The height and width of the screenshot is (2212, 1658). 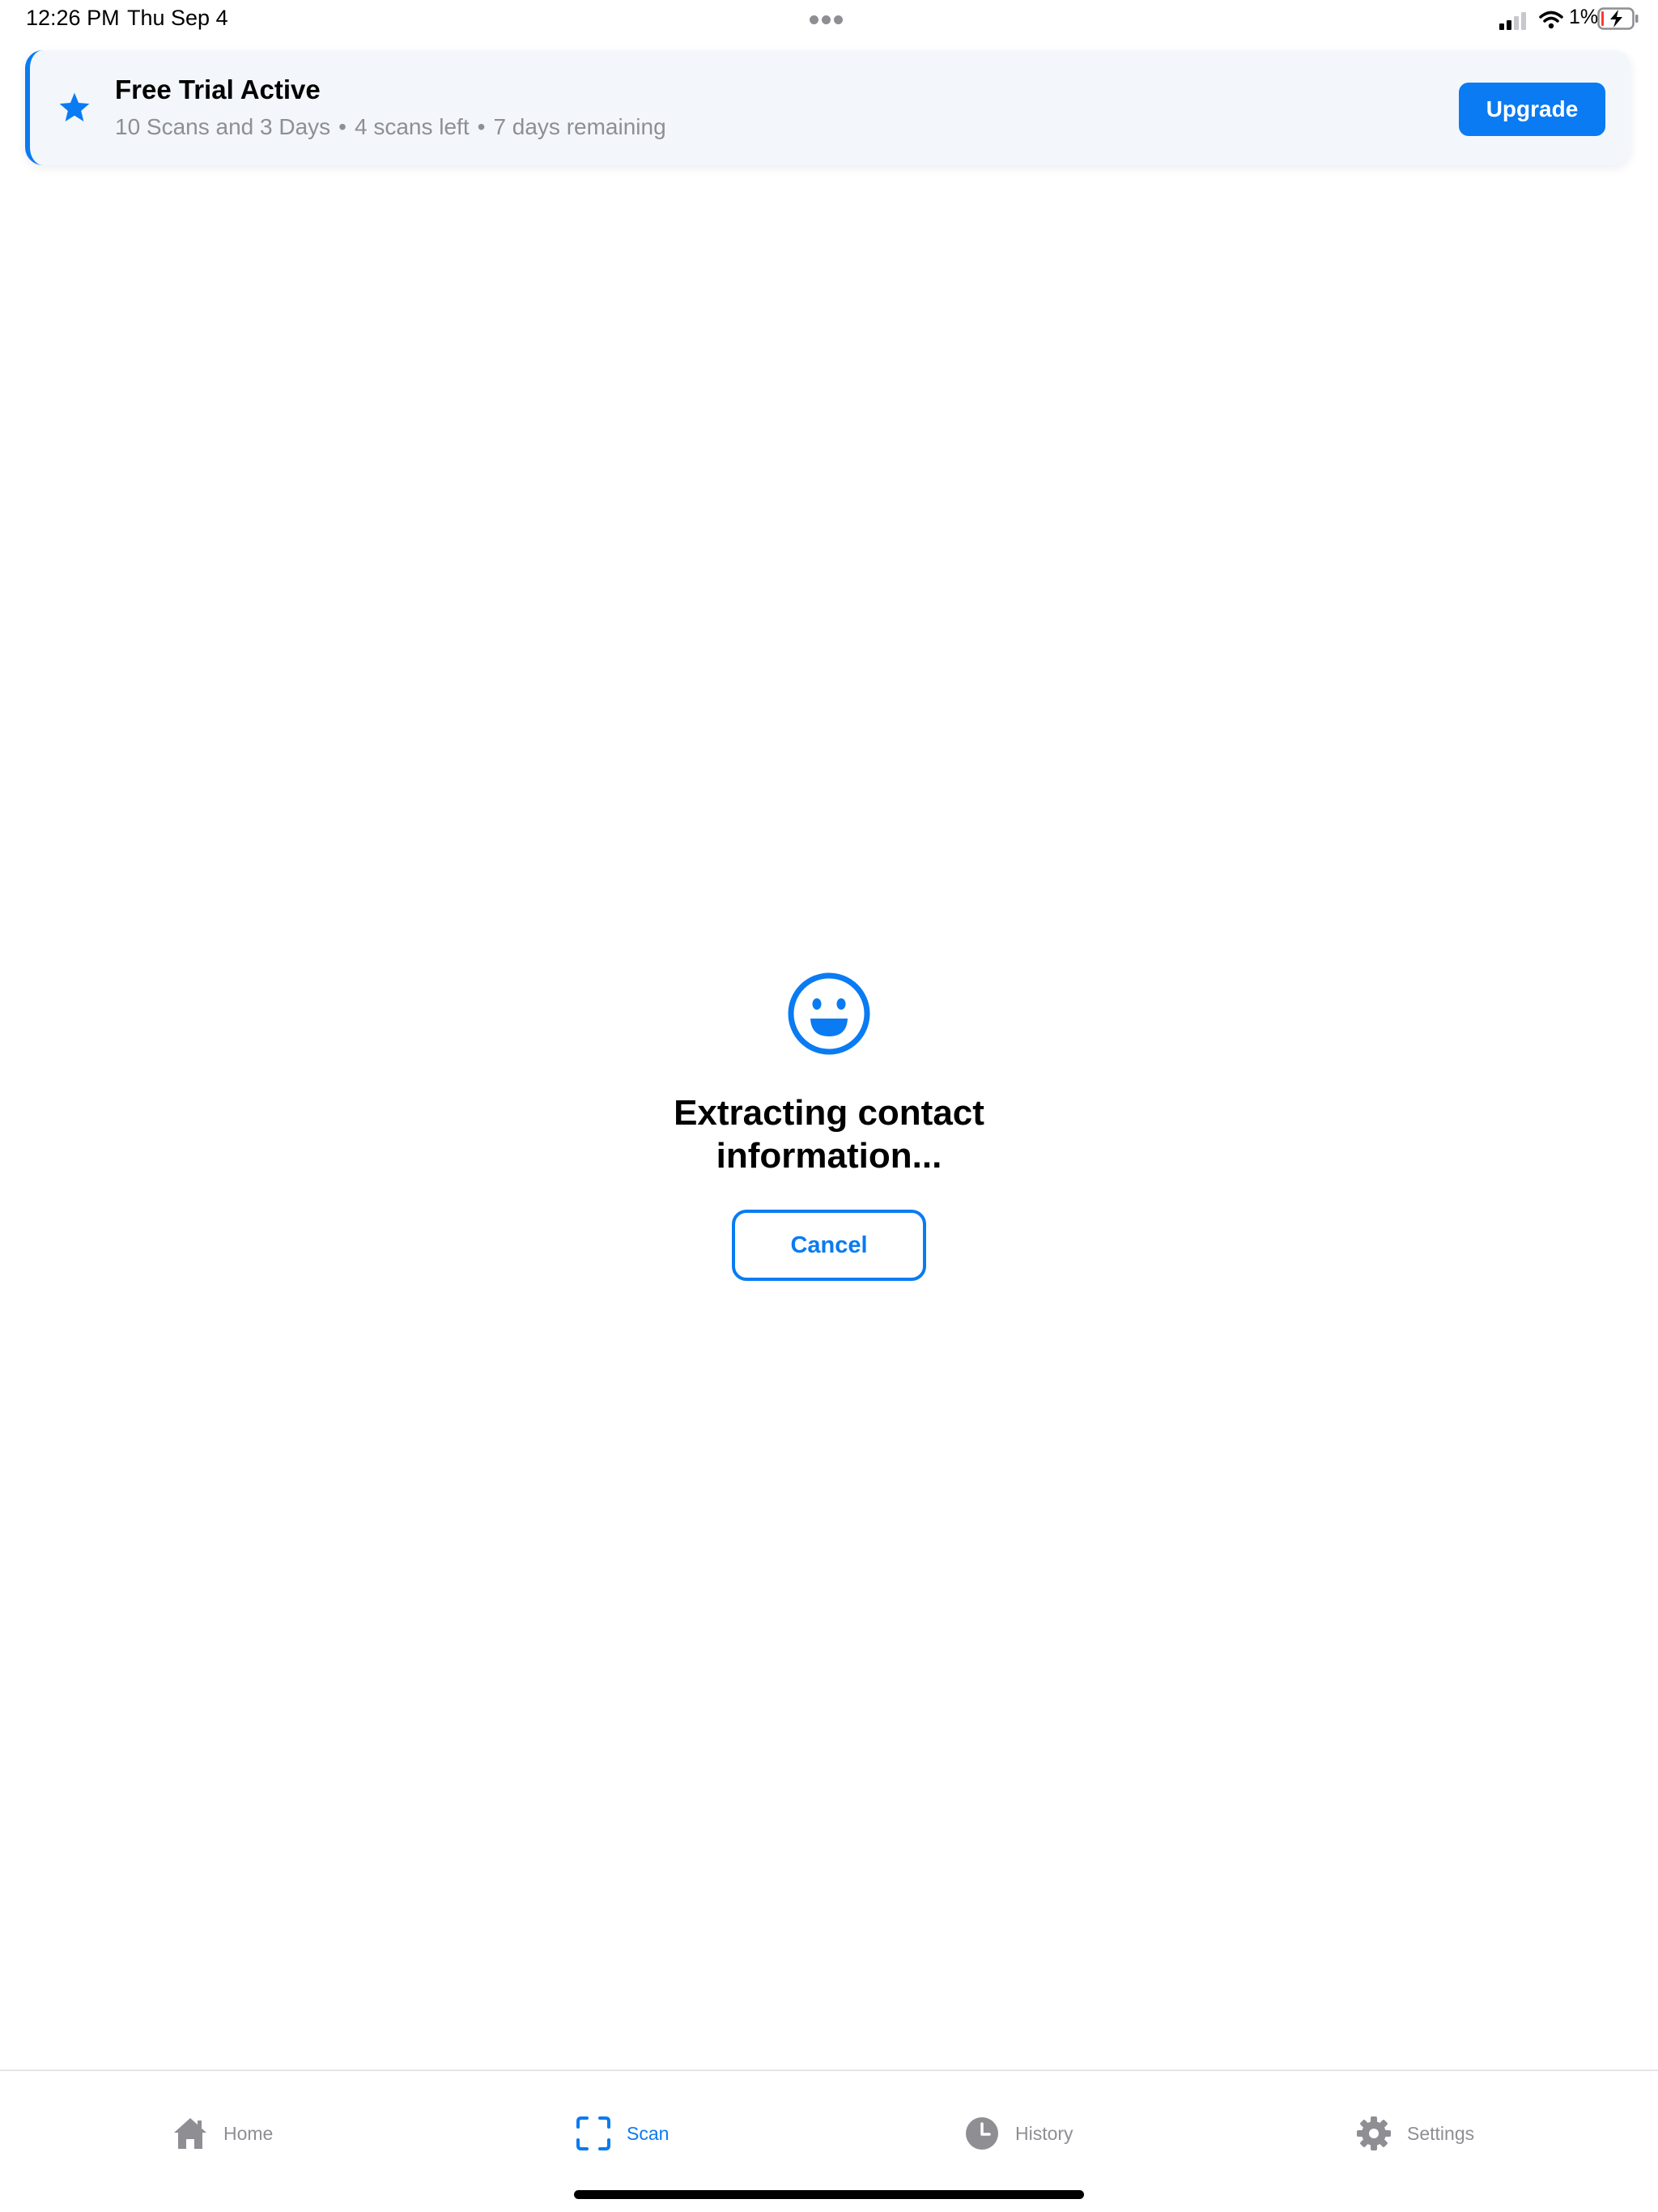 What do you see at coordinates (73, 18) in the screenshot?
I see `status-time: 12:26 PM` at bounding box center [73, 18].